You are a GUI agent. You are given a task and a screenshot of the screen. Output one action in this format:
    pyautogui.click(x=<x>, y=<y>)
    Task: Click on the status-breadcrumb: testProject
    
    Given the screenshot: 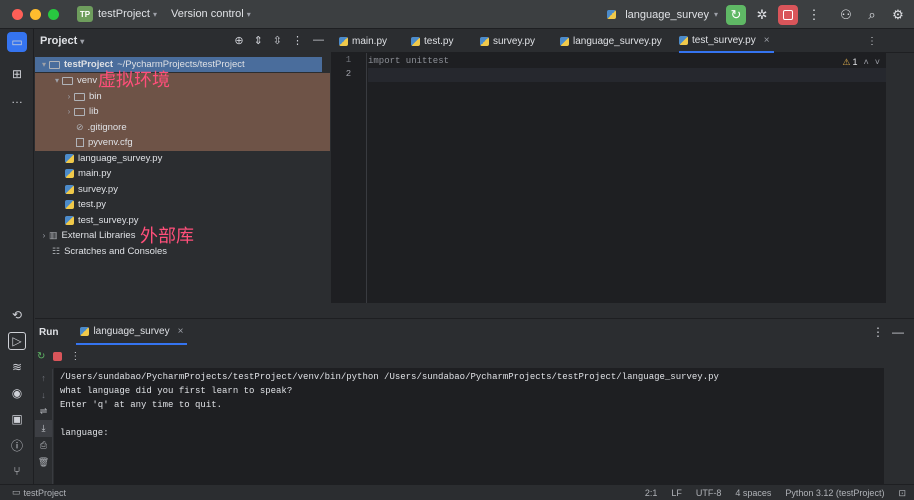 What is the action you would take?
    pyautogui.click(x=45, y=493)
    